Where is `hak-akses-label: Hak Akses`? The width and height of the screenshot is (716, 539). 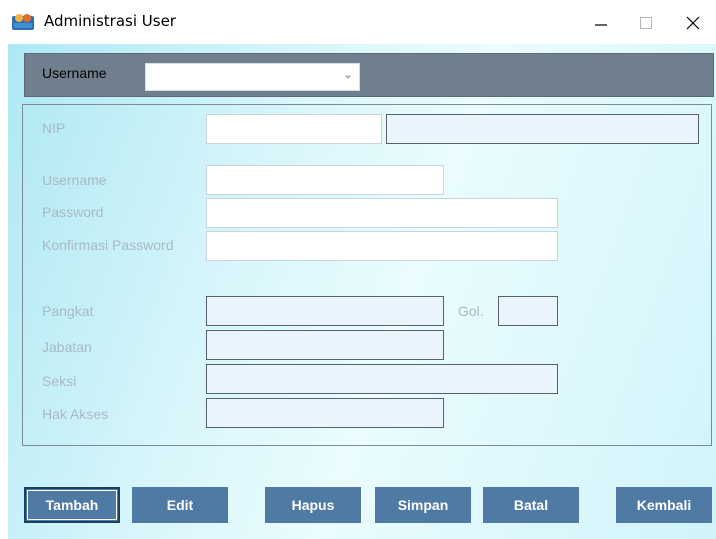
hak-akses-label: Hak Akses is located at coordinates (75, 414).